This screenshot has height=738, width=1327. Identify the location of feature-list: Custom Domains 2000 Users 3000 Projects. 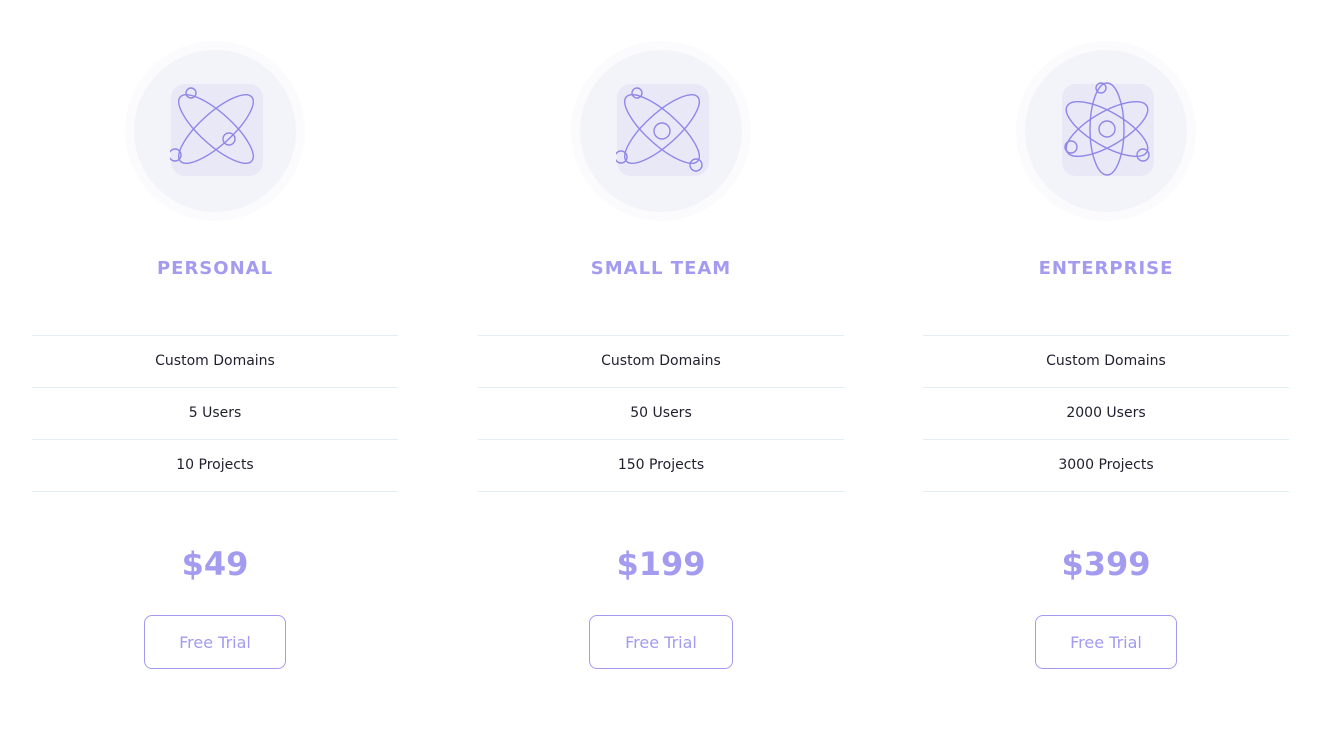
(1106, 413).